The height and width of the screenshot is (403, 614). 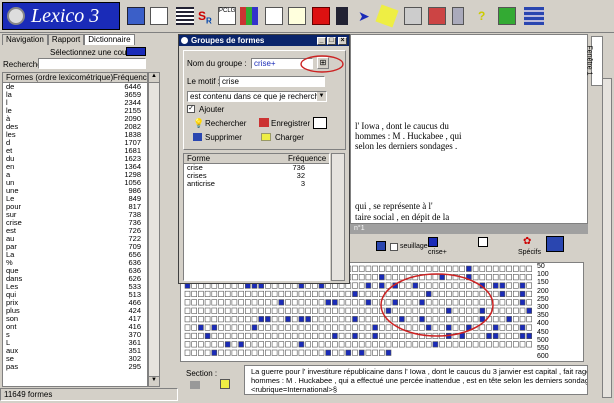 What do you see at coordinates (136, 51) in the screenshot?
I see `color-swatch` at bounding box center [136, 51].